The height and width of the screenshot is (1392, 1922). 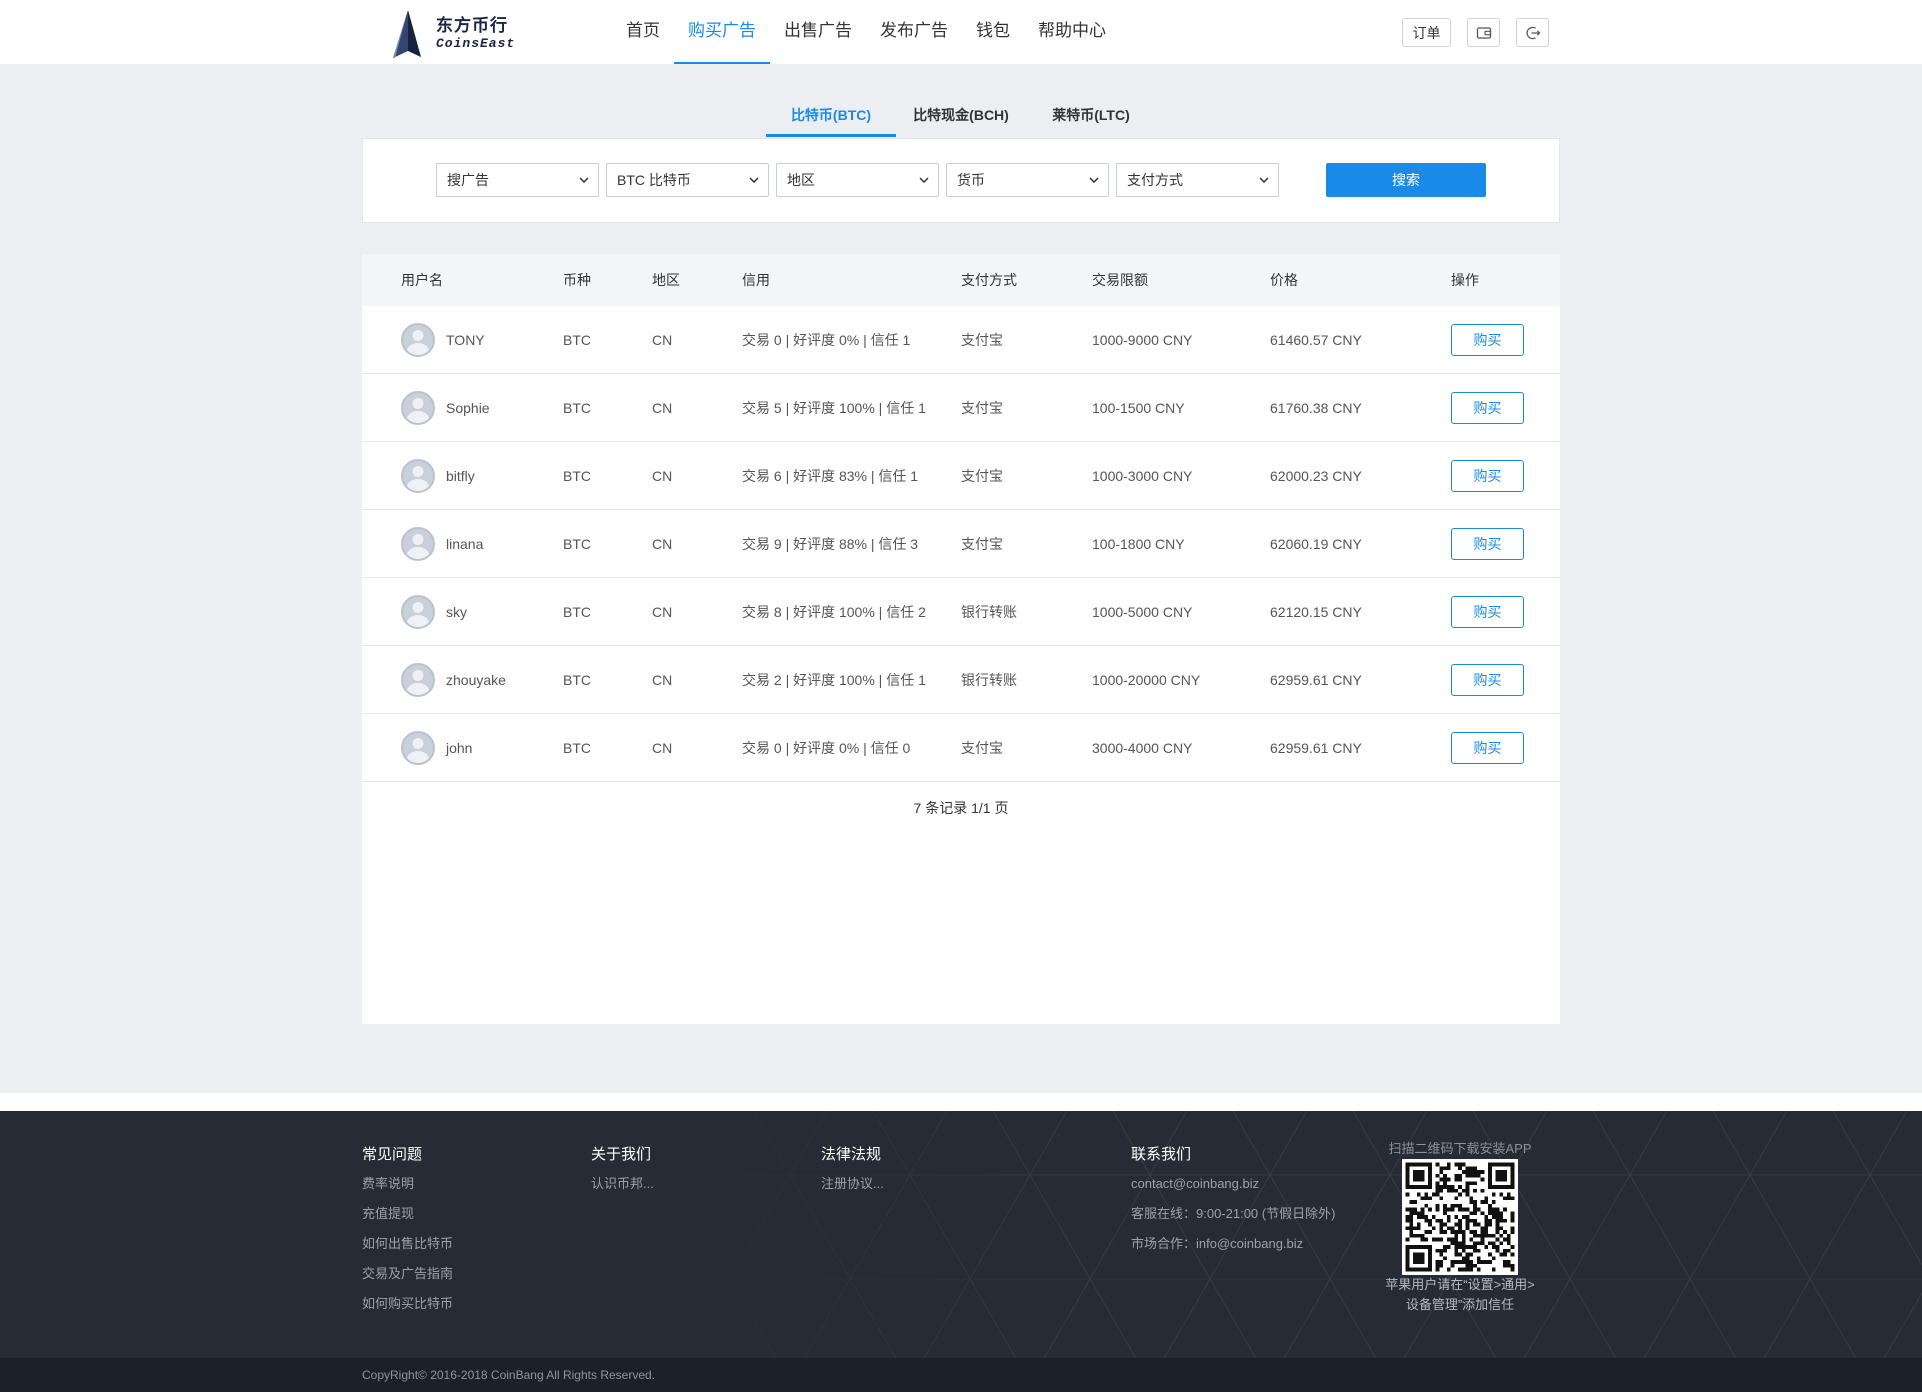 What do you see at coordinates (1233, 1184) in the screenshot?
I see `contact-email: contact@coinbang.biz` at bounding box center [1233, 1184].